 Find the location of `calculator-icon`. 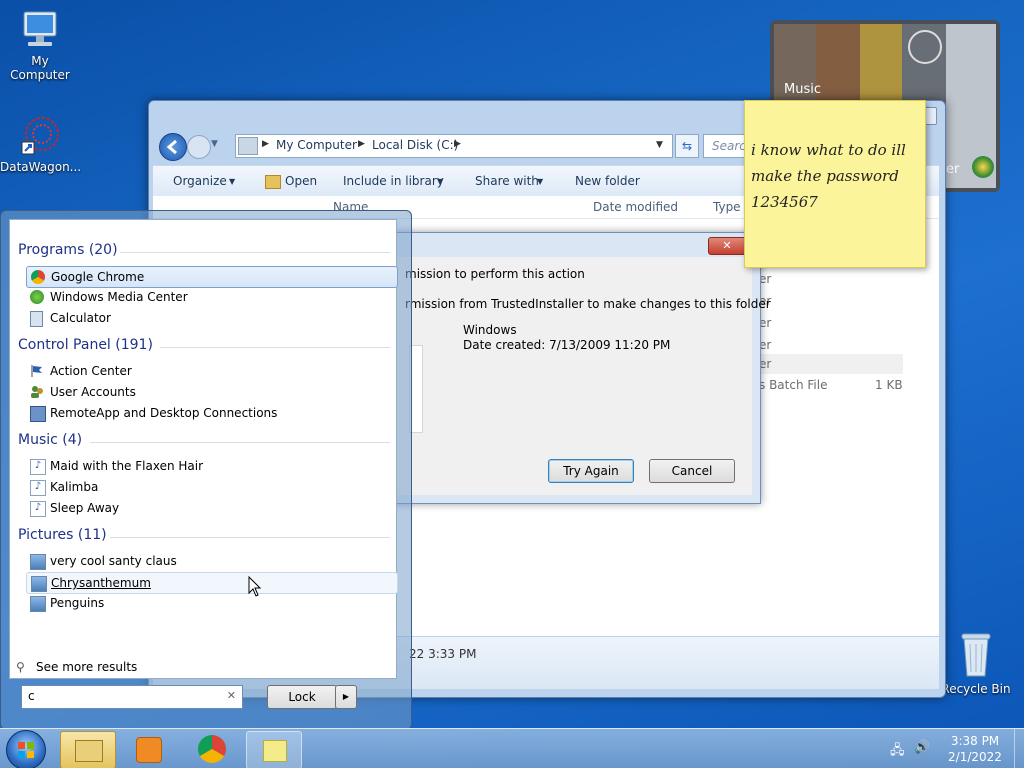

calculator-icon is located at coordinates (36, 319).